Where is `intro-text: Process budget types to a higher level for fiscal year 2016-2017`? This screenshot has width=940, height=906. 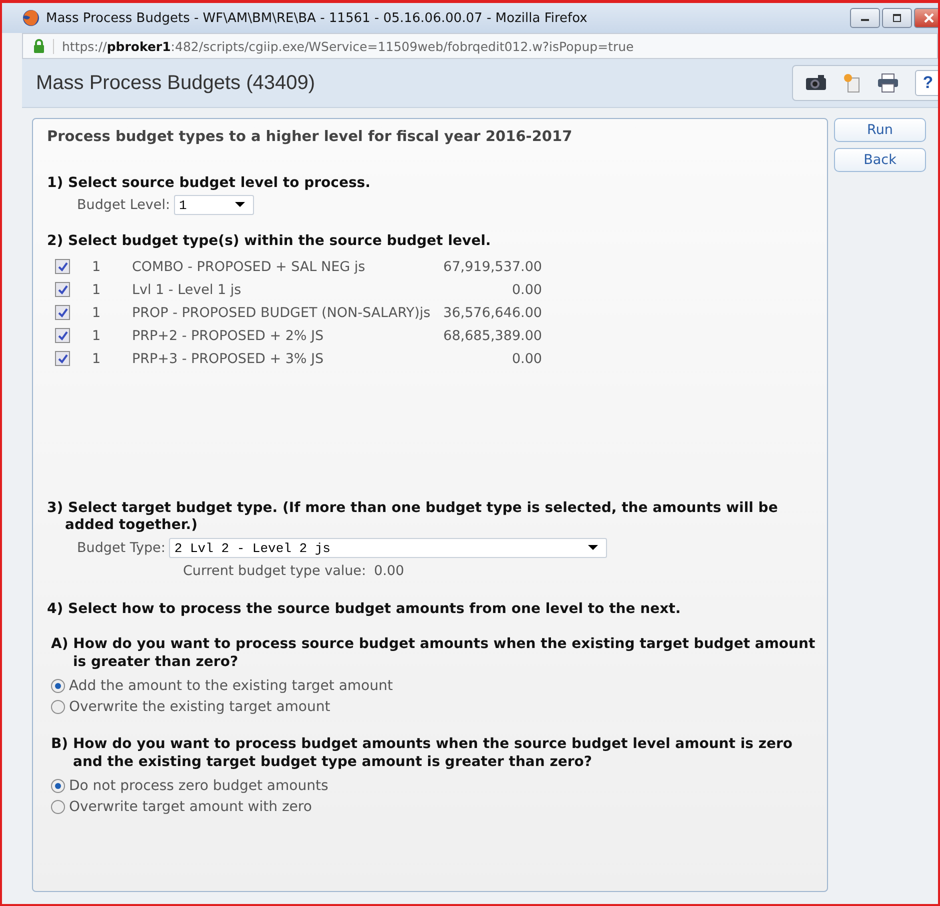
intro-text: Process budget types to a higher level for fiscal year 2016-2017 is located at coordinates (310, 137).